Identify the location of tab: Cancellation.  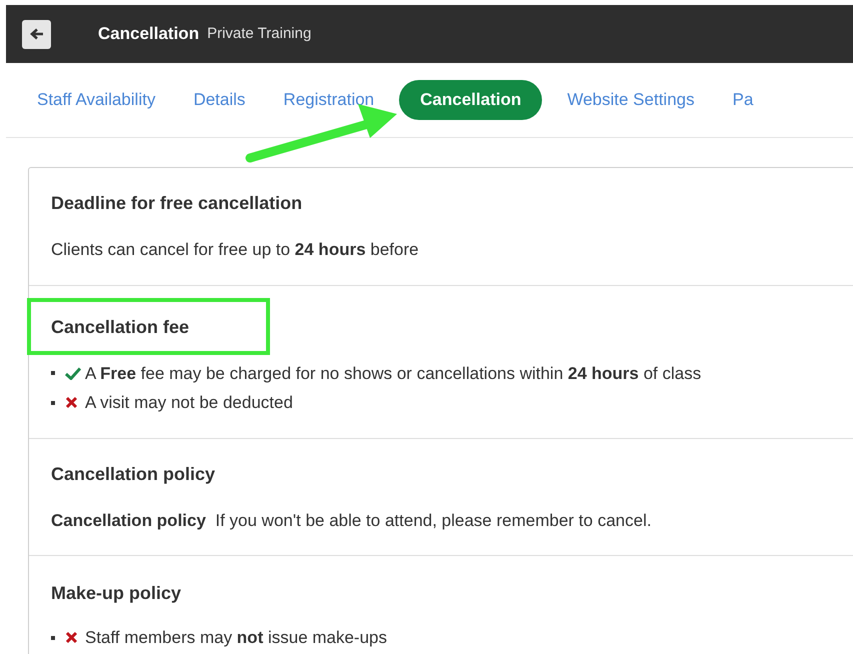
(470, 100).